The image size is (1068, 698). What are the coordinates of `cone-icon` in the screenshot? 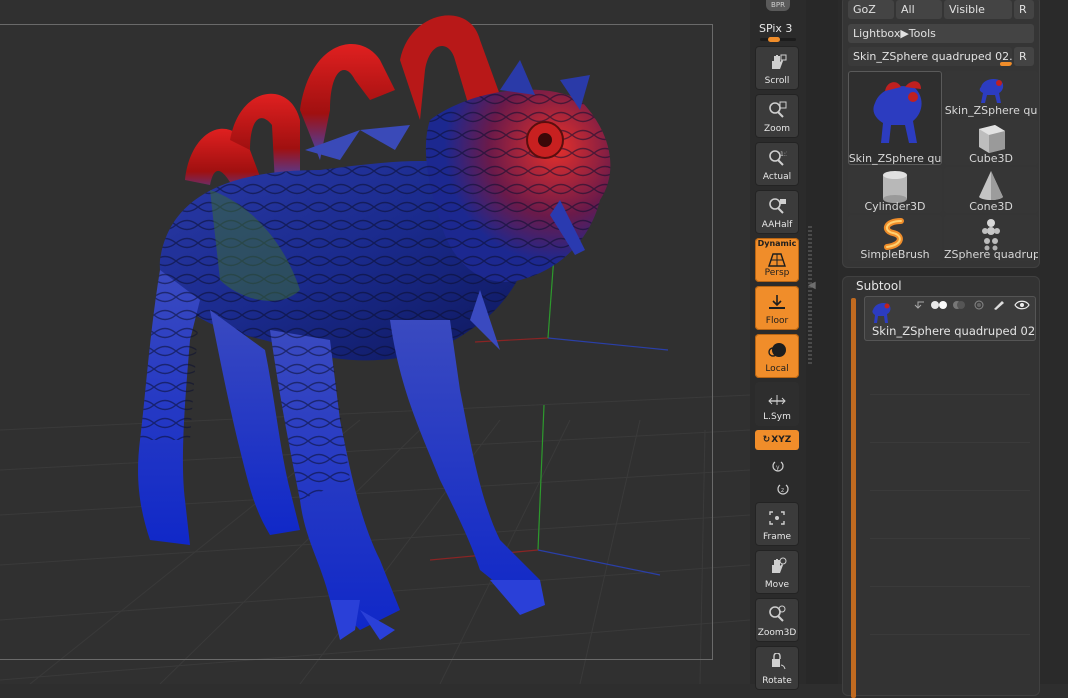 It's located at (991, 185).